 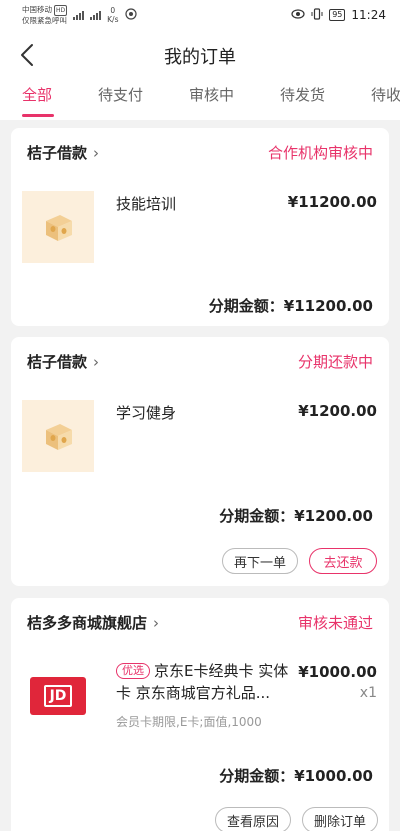 I want to click on tab-under-review: 审核中, so click(x=211, y=94).